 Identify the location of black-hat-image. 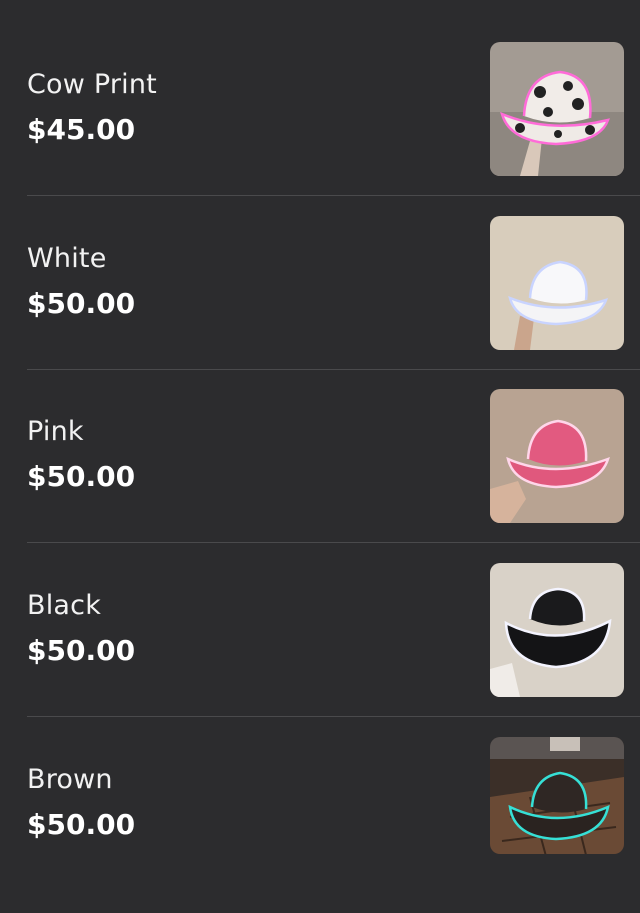
(557, 630).